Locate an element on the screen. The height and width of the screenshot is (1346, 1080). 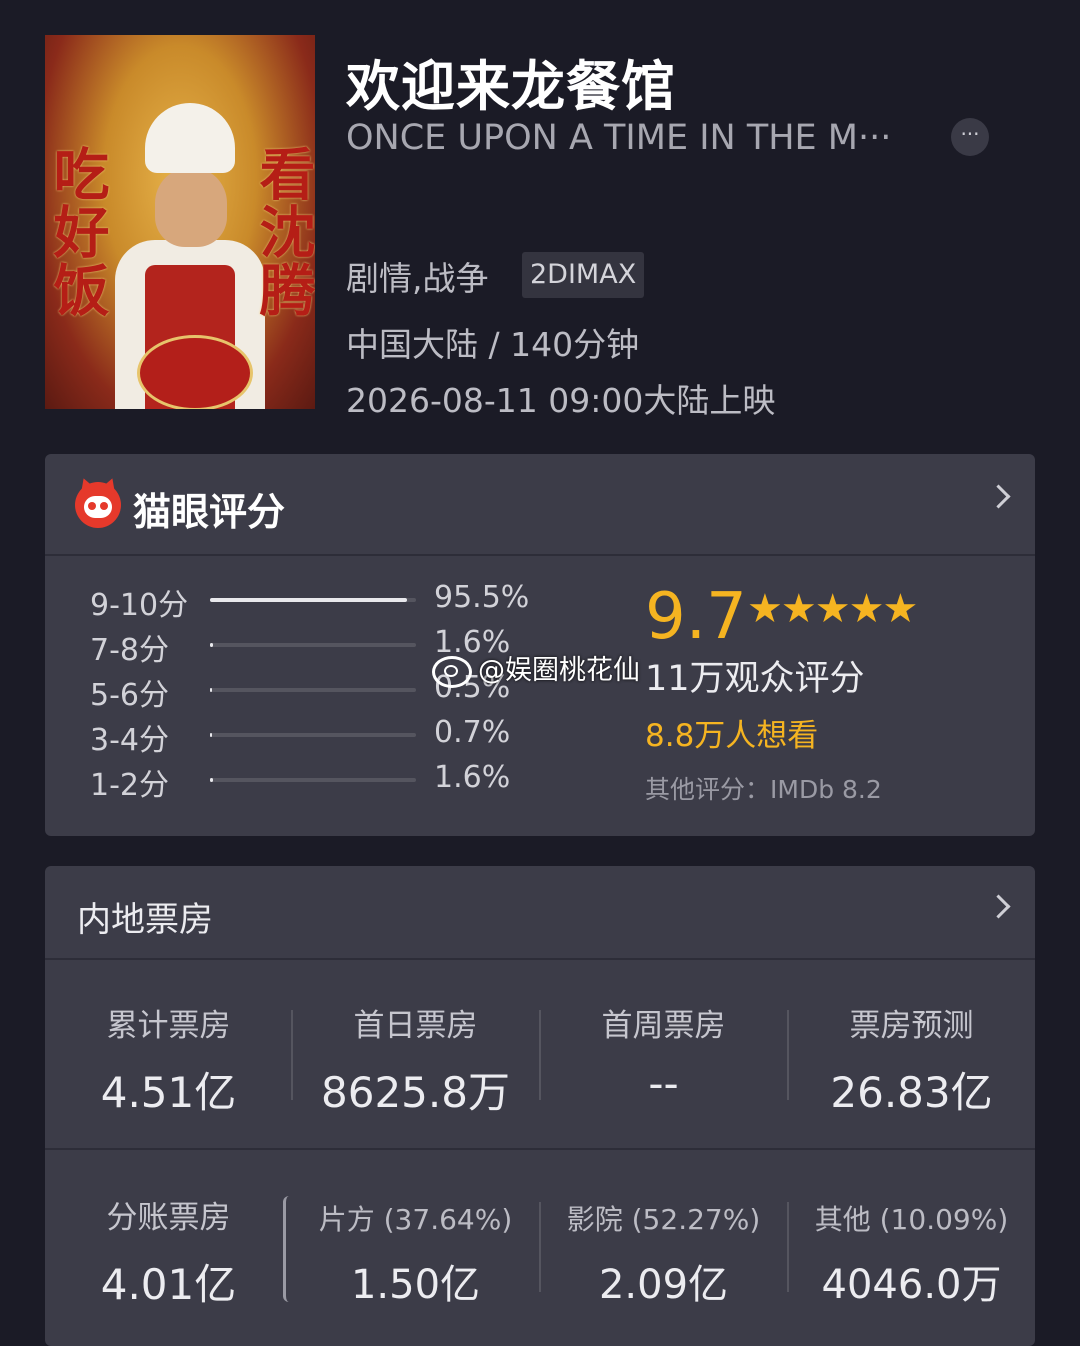
other-score: 其他评分：IMDb 8.2 is located at coordinates (763, 788).